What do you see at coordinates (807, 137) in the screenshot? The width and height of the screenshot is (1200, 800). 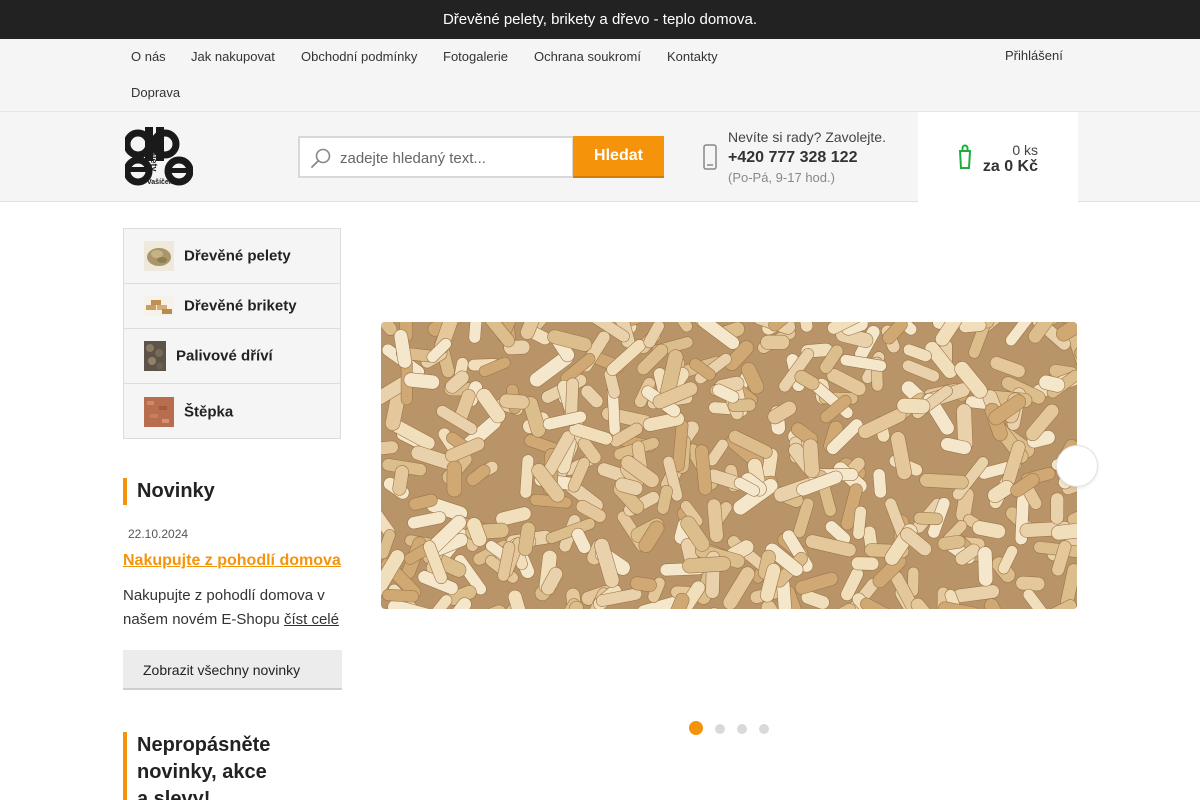 I see `help-question: Nevíte si rady? Zavolejte.` at bounding box center [807, 137].